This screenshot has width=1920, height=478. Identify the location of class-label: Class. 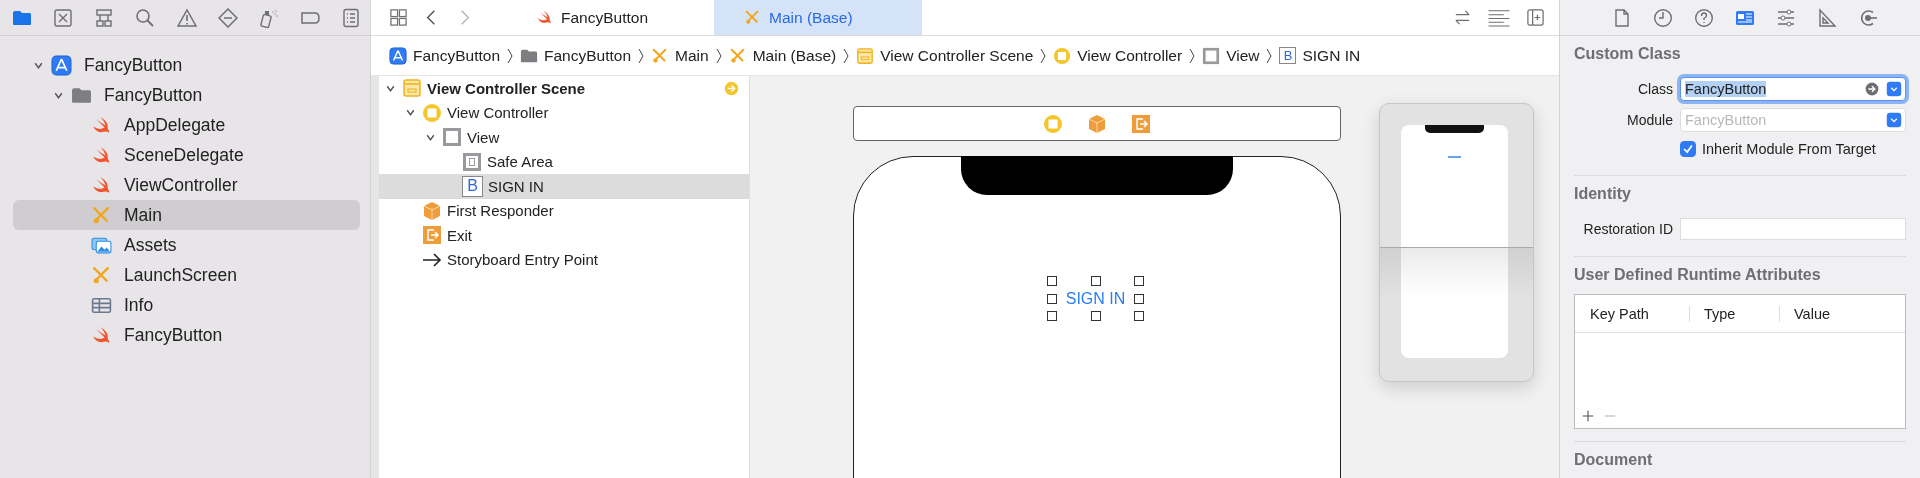
(1655, 88).